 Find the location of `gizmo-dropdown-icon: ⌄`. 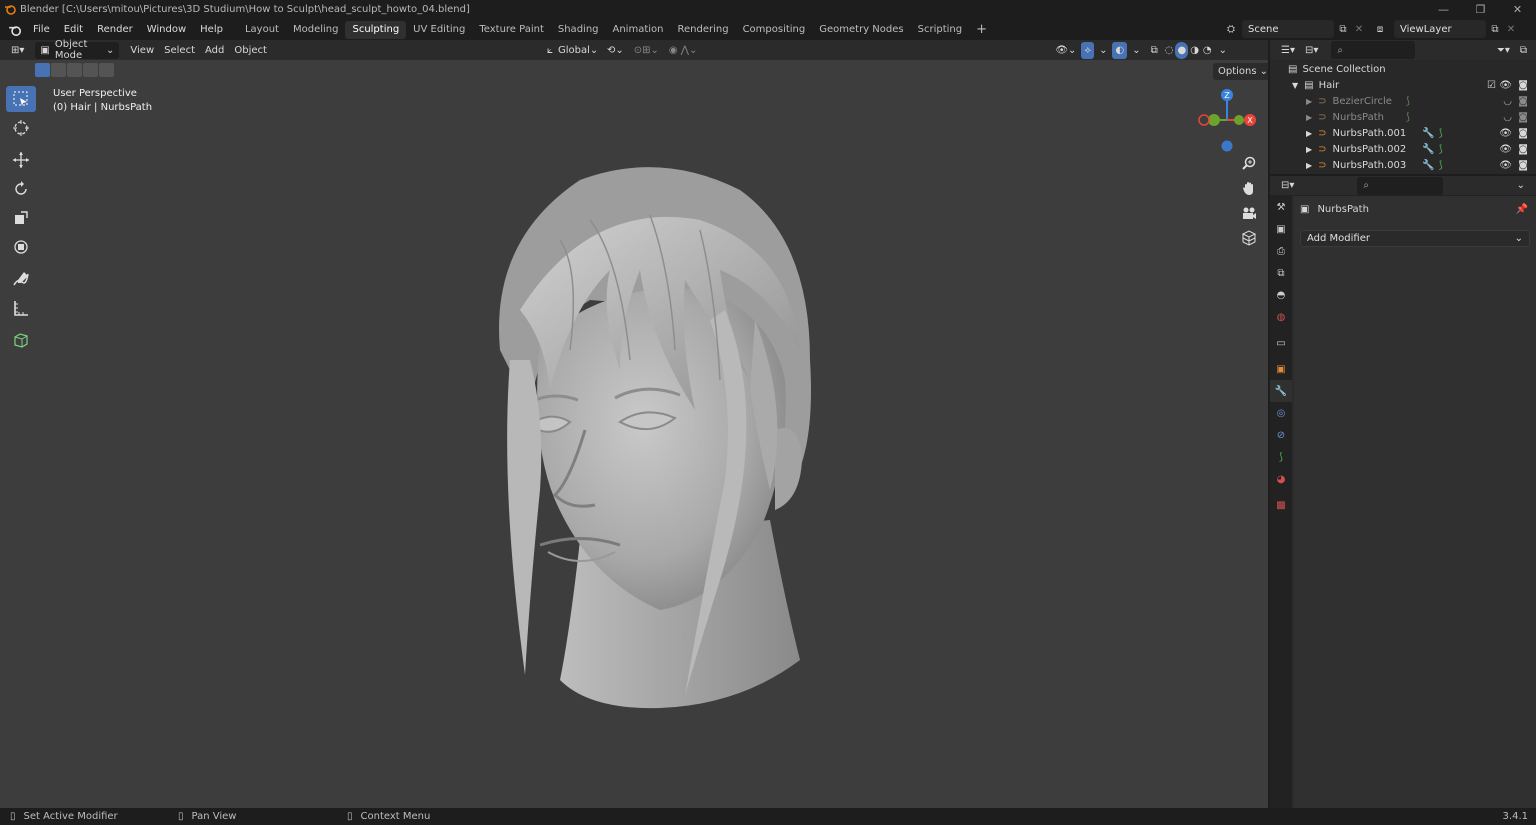

gizmo-dropdown-icon: ⌄ is located at coordinates (1103, 50).